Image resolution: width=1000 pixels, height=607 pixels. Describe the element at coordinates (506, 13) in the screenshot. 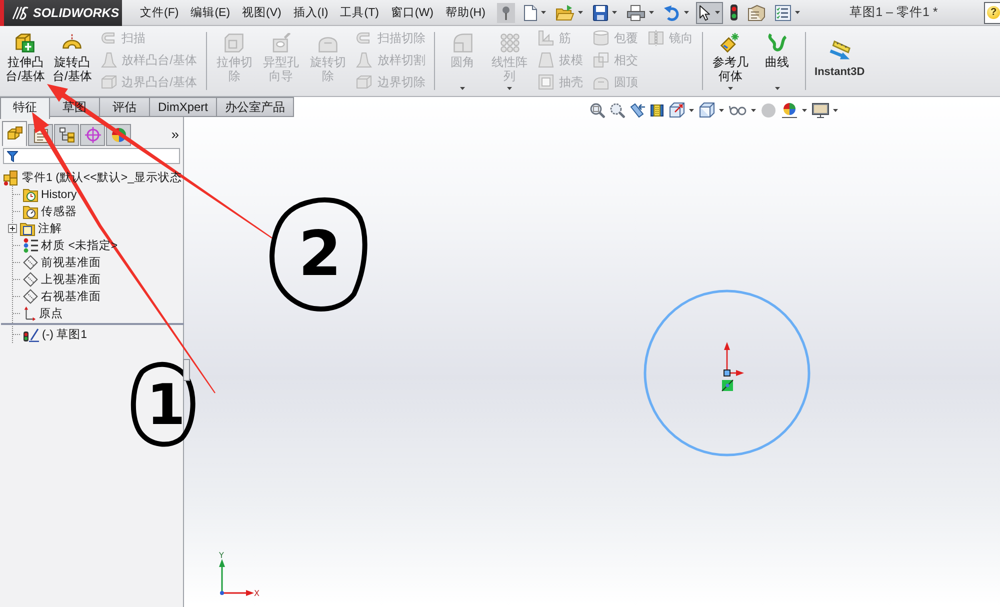

I see `pin-icon` at that location.